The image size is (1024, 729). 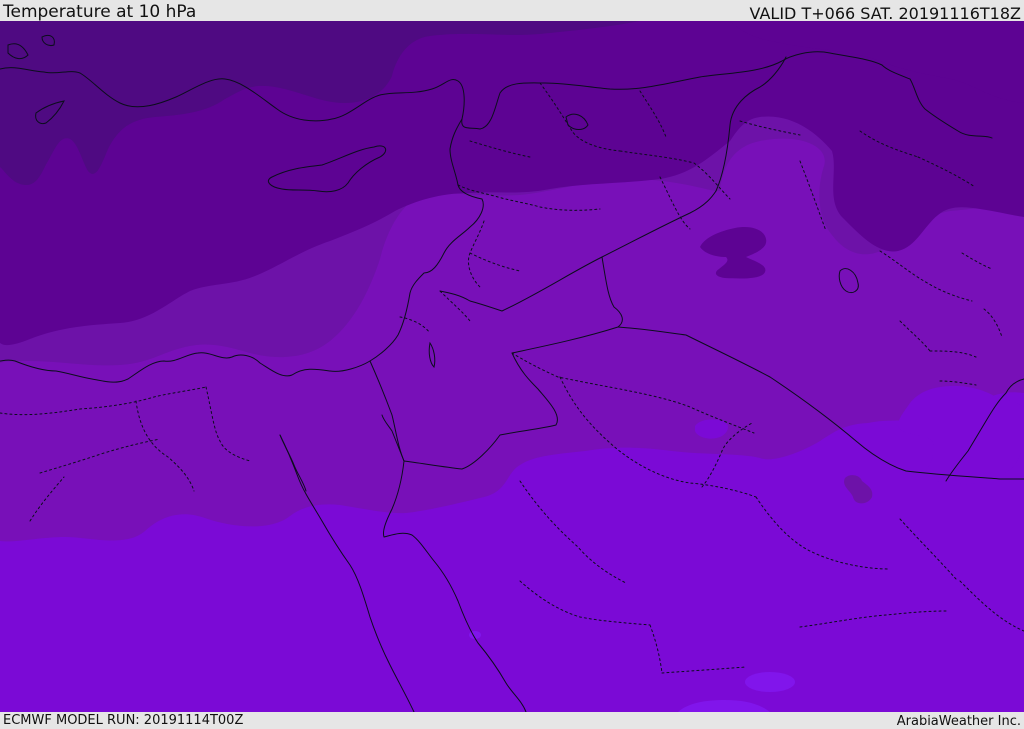 I want to click on credit-label: ArabiaWeather Inc., so click(x=958, y=721).